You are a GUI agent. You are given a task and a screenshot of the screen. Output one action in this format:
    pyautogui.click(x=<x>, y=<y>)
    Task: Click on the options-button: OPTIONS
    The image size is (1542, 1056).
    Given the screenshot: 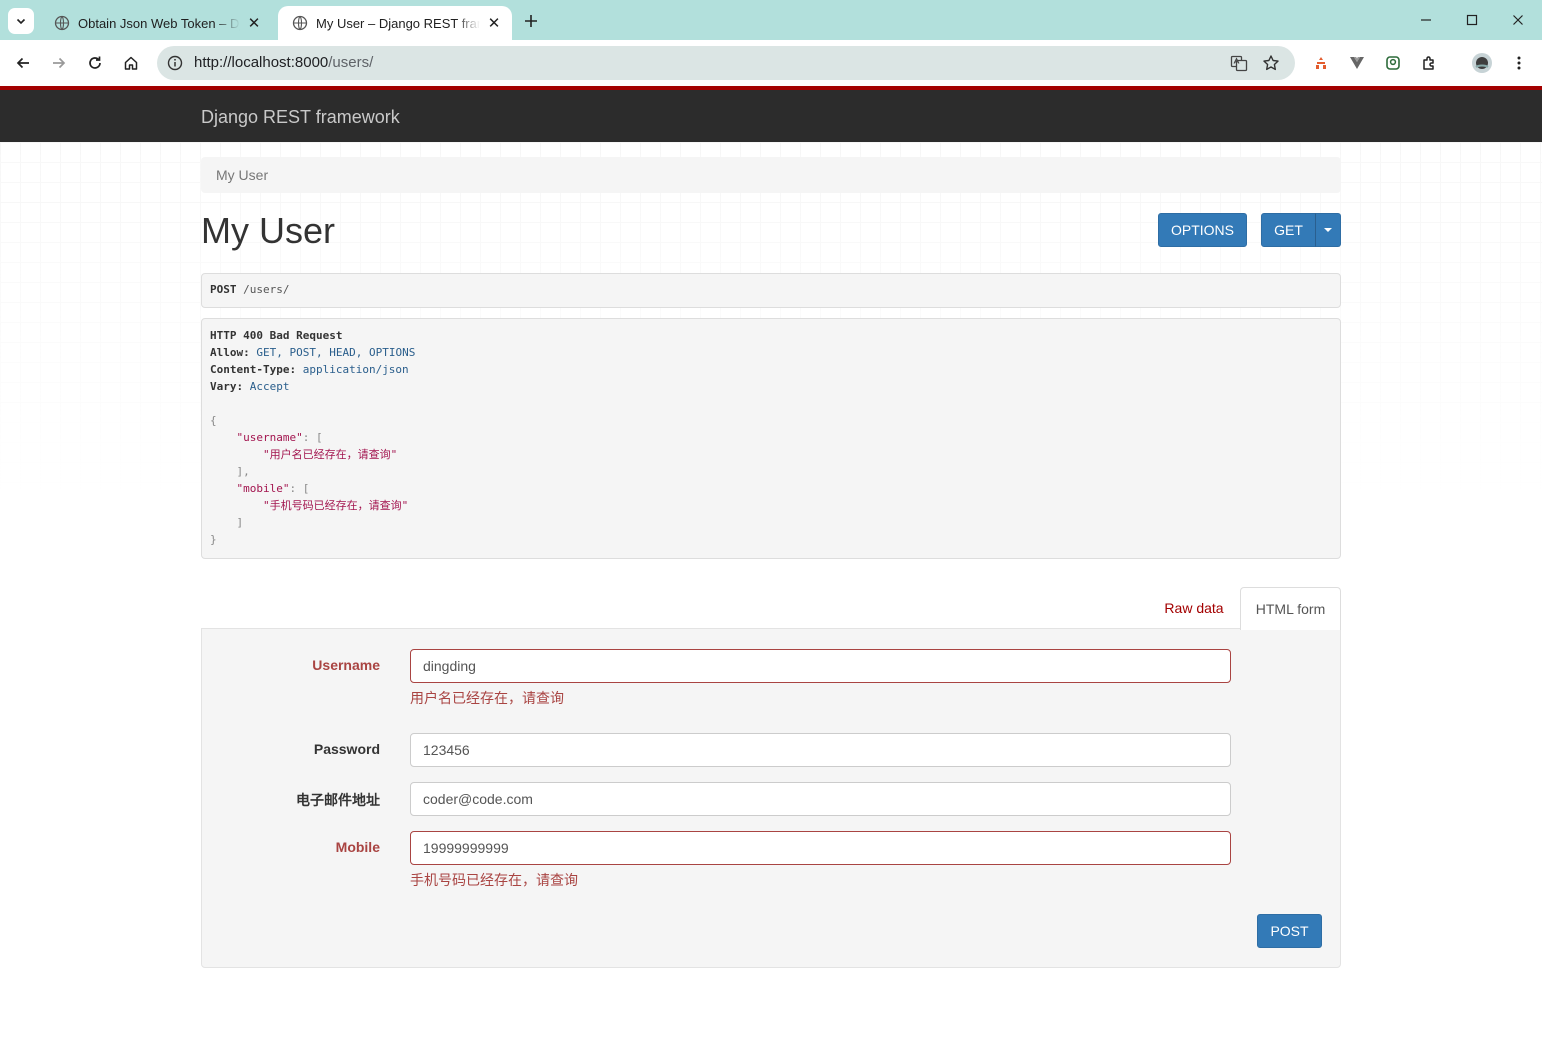 What is the action you would take?
    pyautogui.click(x=1202, y=230)
    